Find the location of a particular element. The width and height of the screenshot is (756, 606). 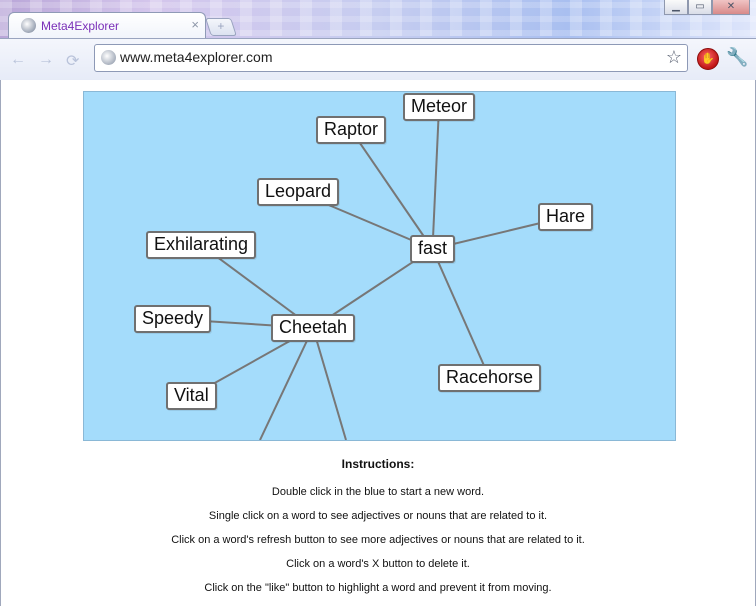

reload-icon: ⟳ is located at coordinates (72, 61).